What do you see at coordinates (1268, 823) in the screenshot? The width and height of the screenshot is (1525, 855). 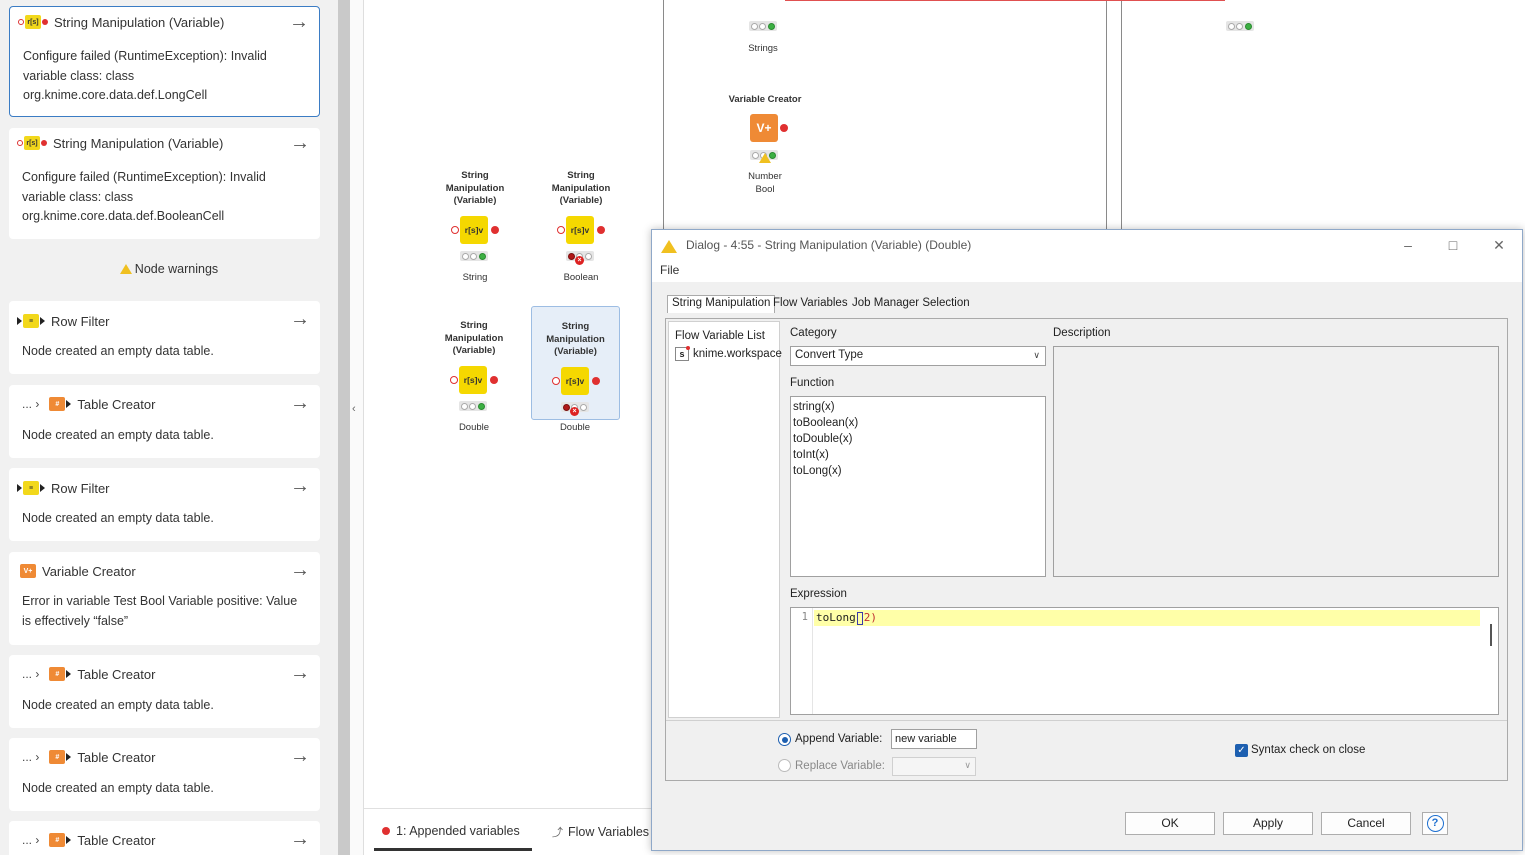 I see `apply-button: Apply` at bounding box center [1268, 823].